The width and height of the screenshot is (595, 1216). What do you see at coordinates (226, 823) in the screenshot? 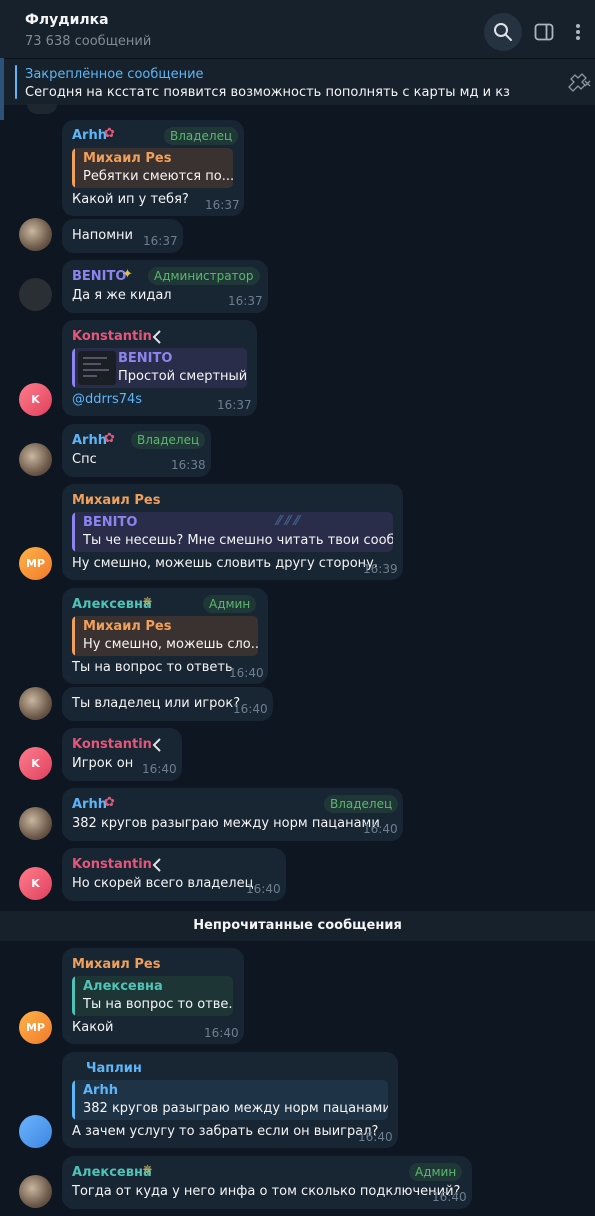
I see `message-text: 382 кругов разыграю между норм пацанами` at bounding box center [226, 823].